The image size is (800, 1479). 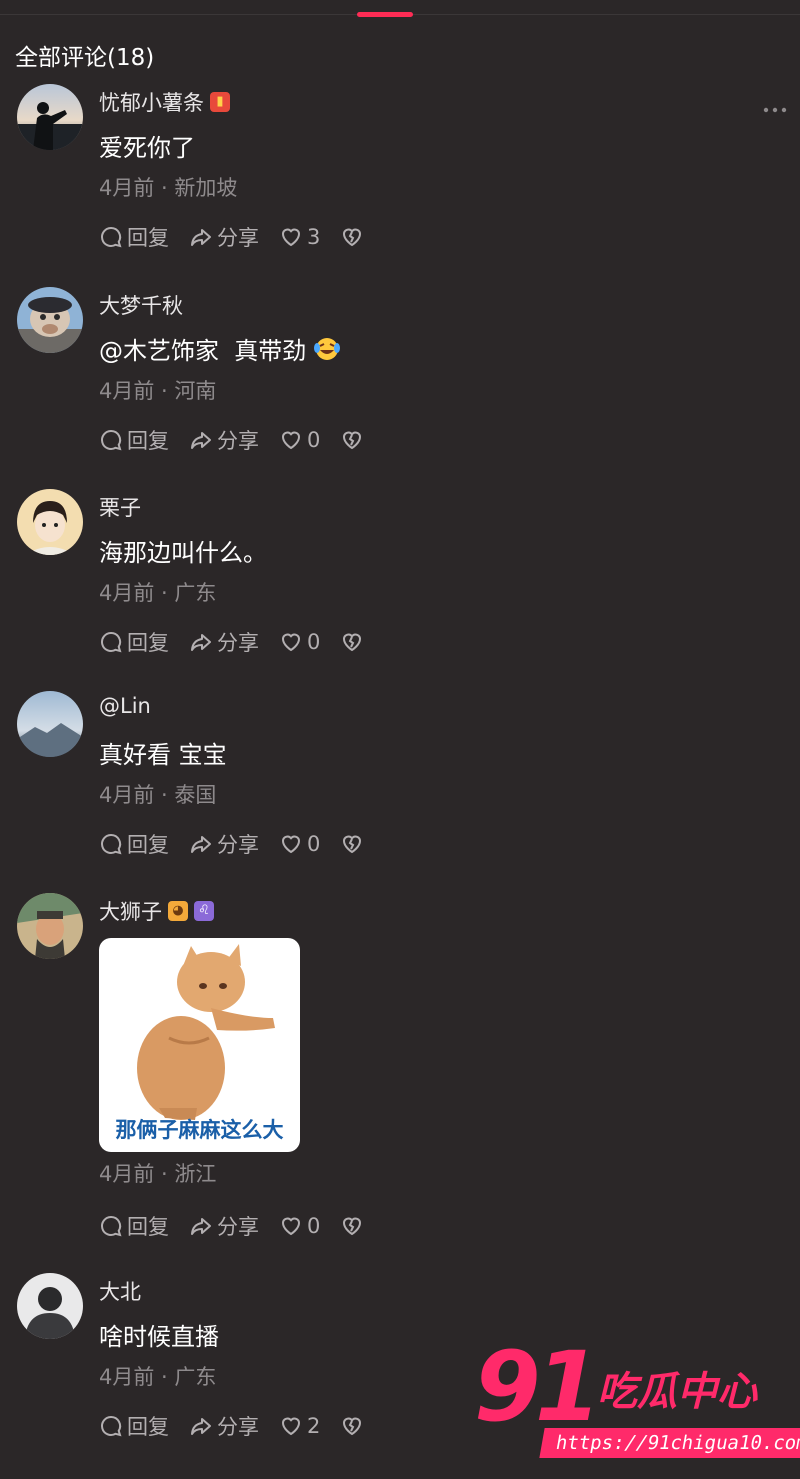 I want to click on like-button: 2, so click(x=299, y=1426).